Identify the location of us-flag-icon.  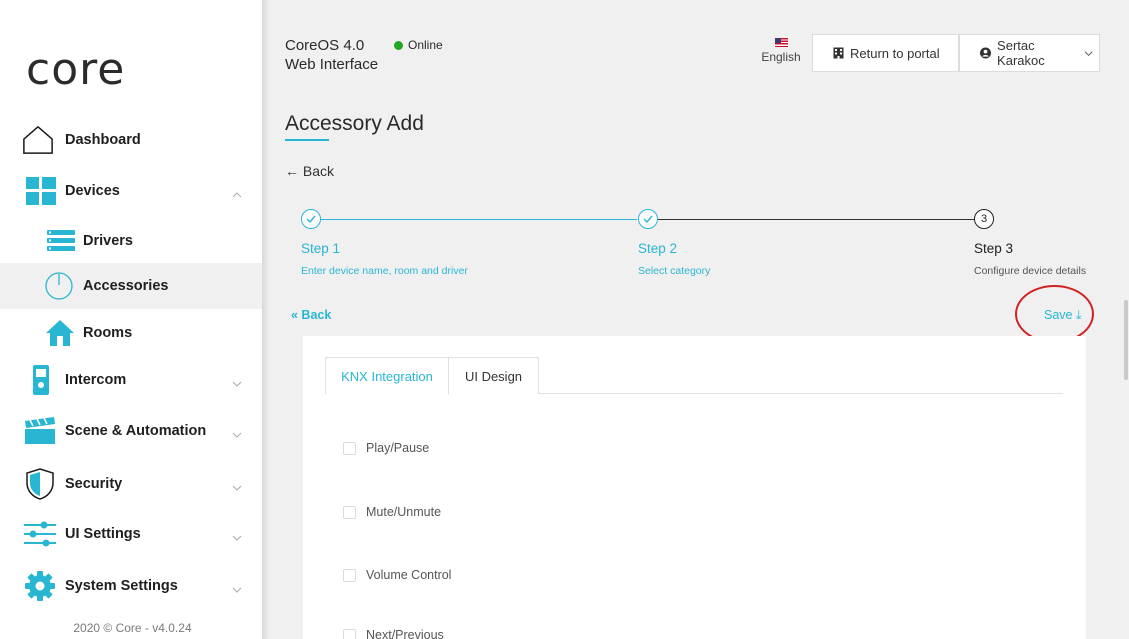
(781, 42).